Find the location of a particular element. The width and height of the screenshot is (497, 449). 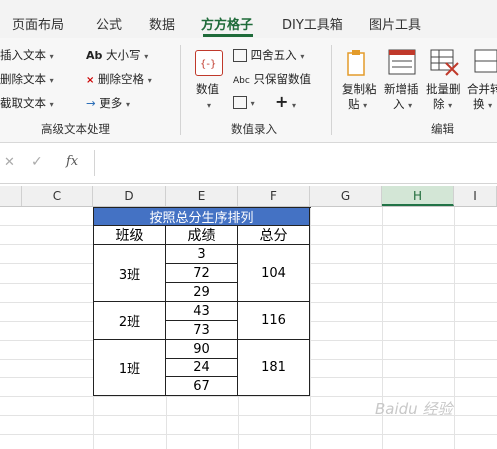

class-cell: 2班 is located at coordinates (130, 321).